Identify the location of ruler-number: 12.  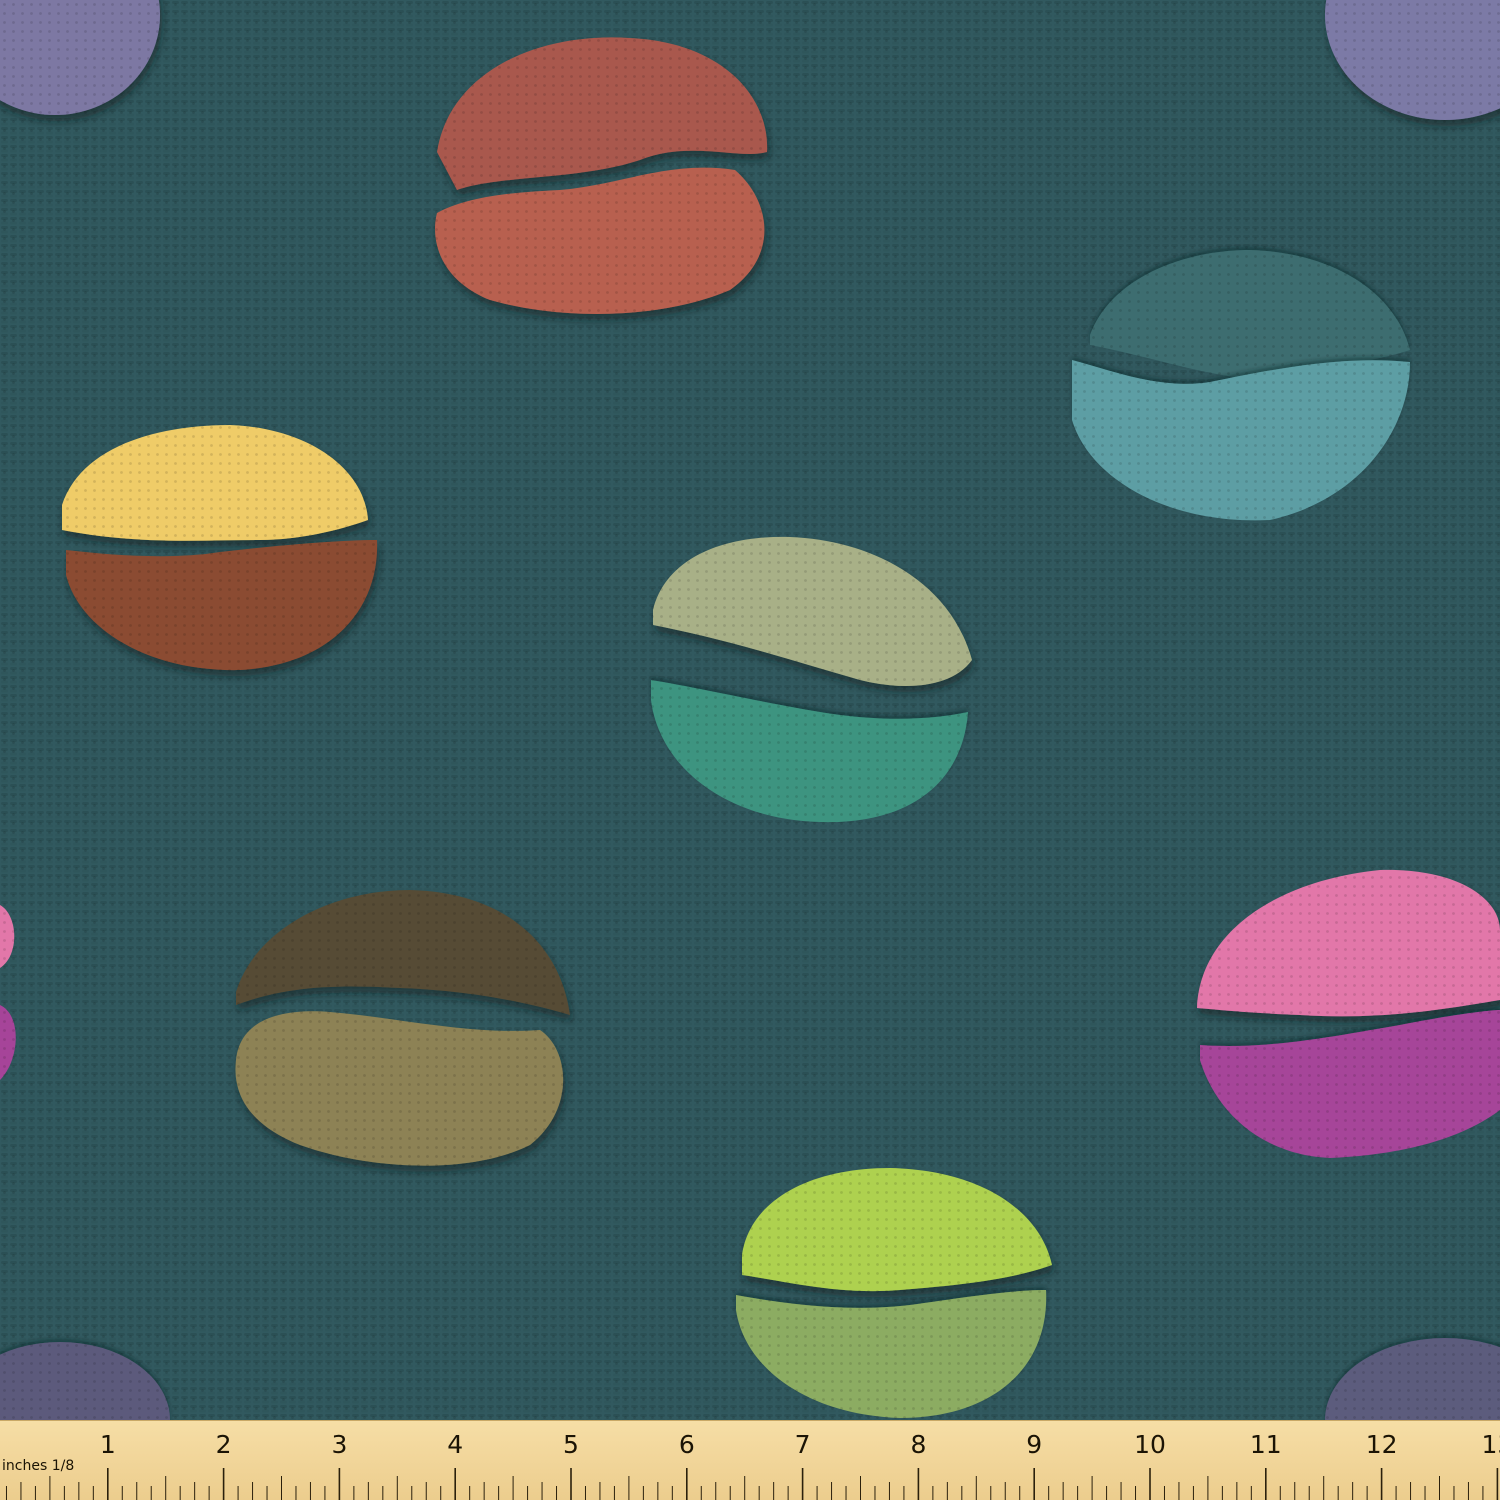
(1382, 1444).